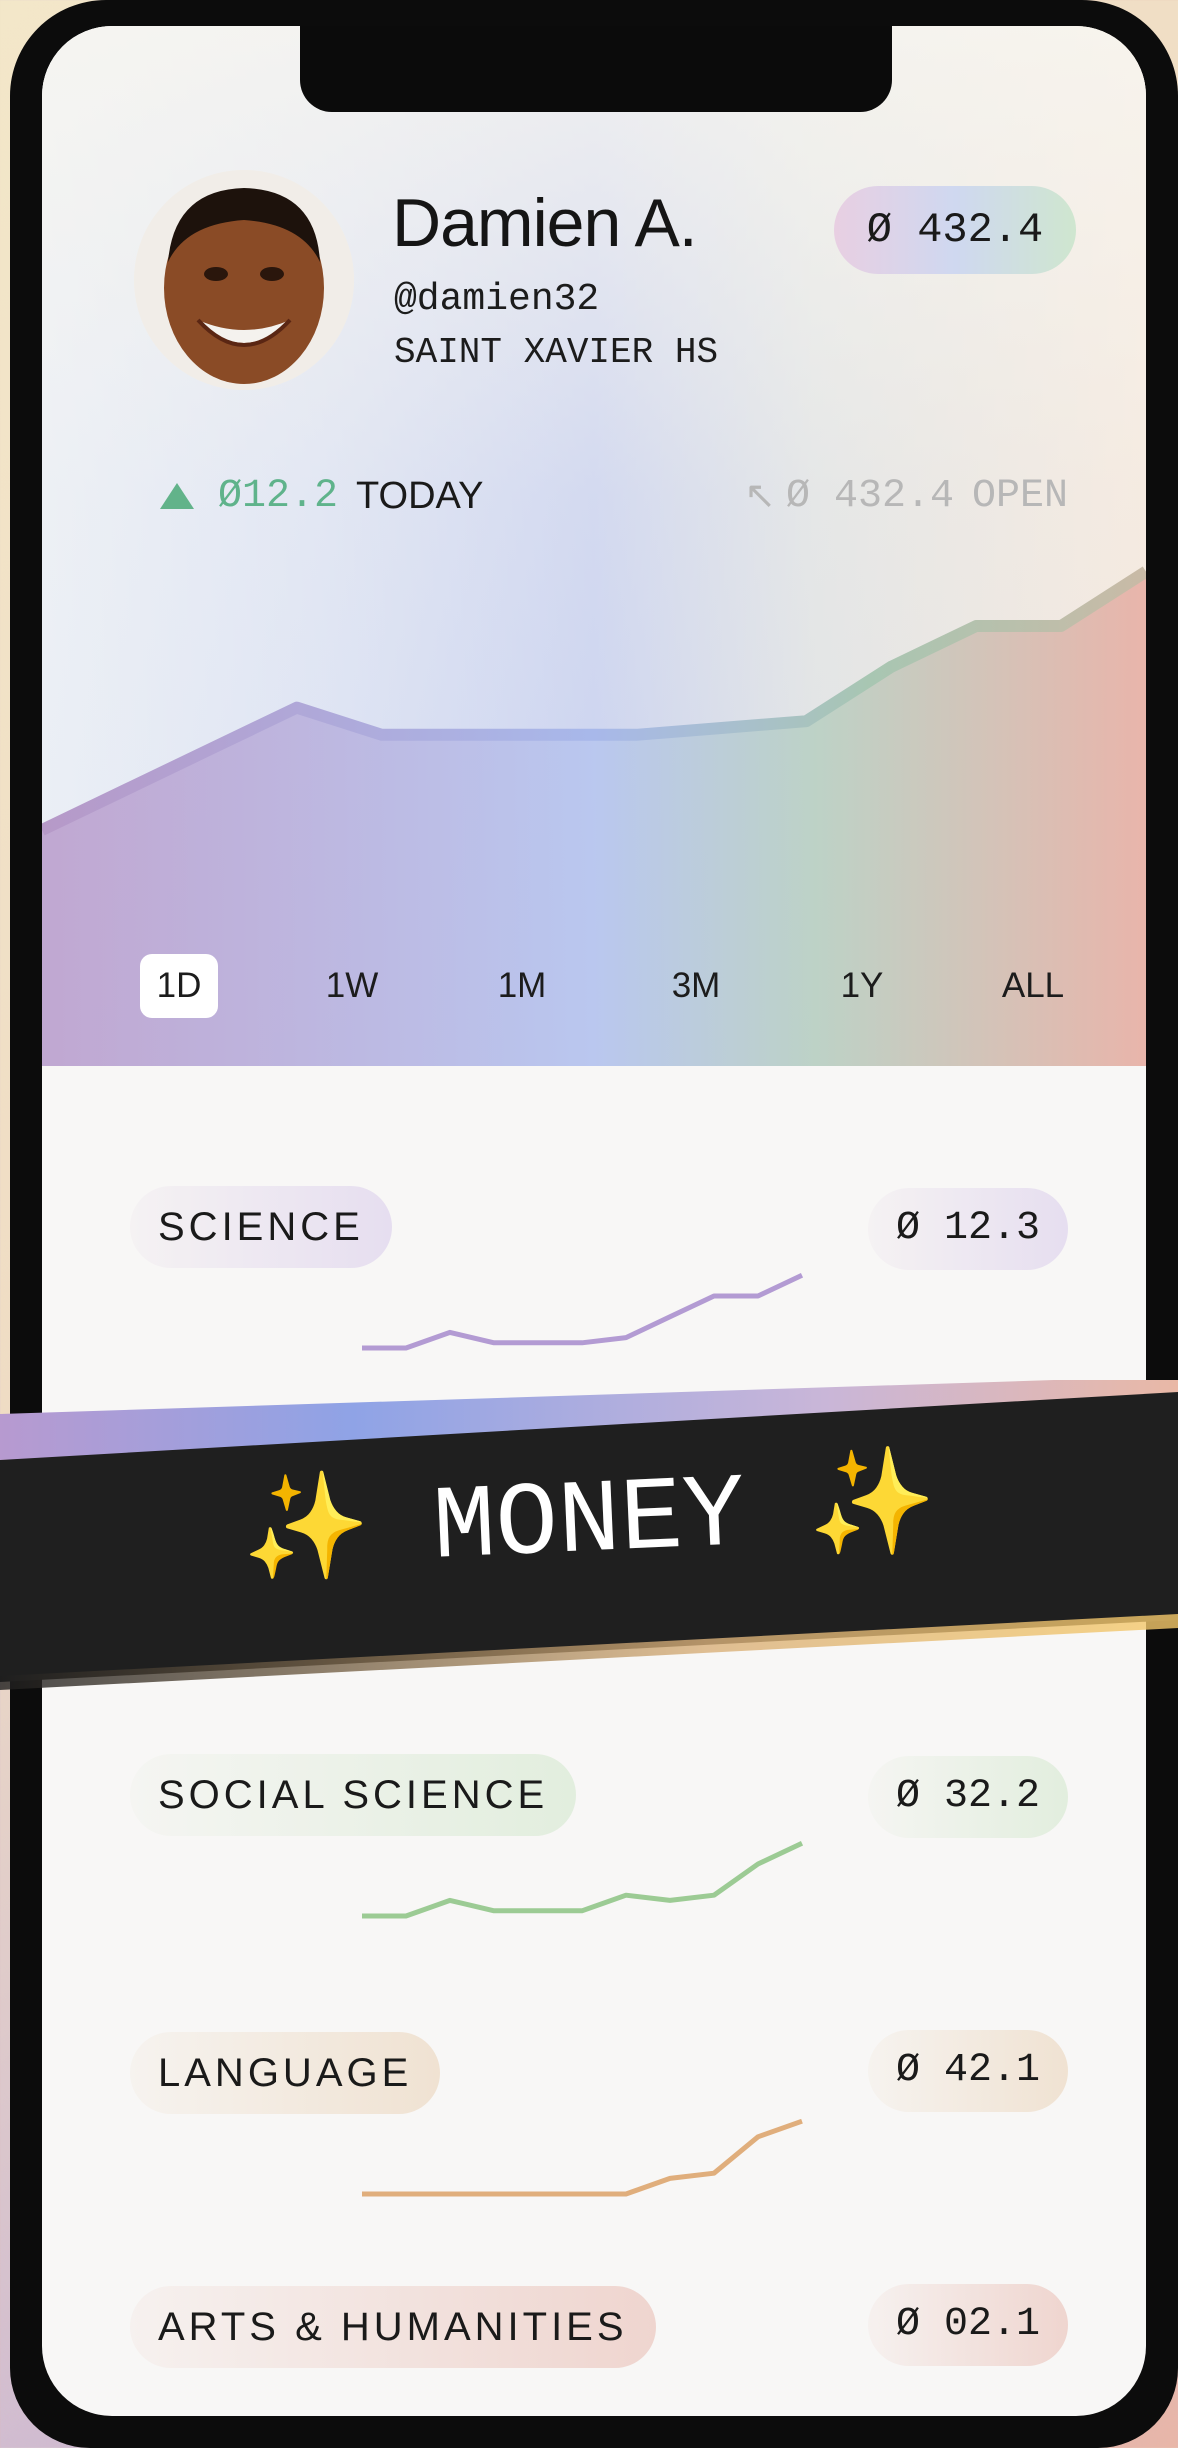 This screenshot has width=1178, height=2448. Describe the element at coordinates (869, 496) in the screenshot. I see `open-value-amount: Ø 432.4` at that location.